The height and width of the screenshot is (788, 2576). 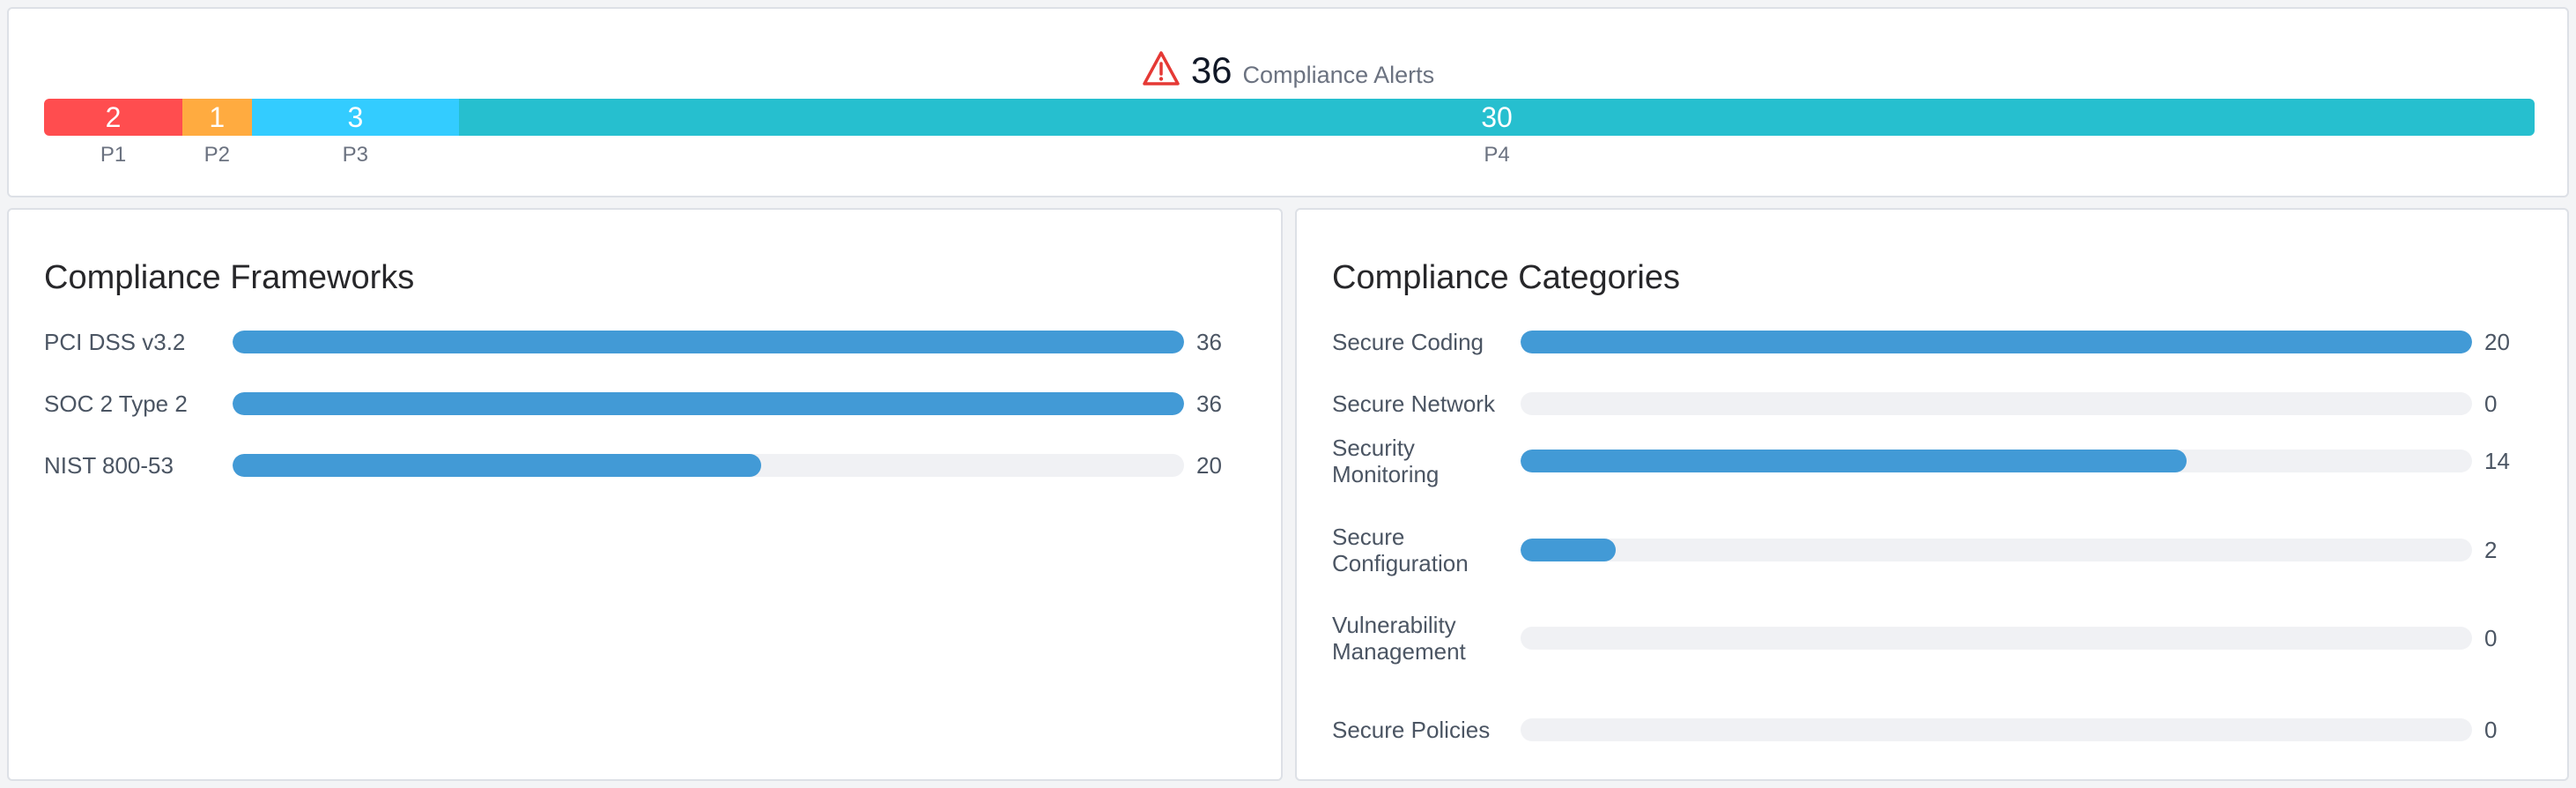 What do you see at coordinates (1412, 730) in the screenshot?
I see `categories-row-label: Secure Policies` at bounding box center [1412, 730].